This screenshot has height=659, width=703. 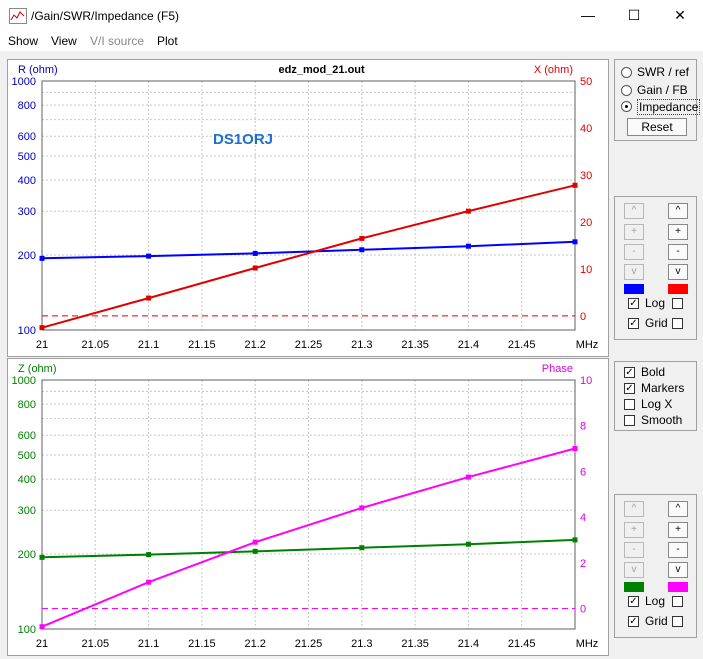 What do you see at coordinates (105, 16) in the screenshot?
I see `window-title: /Gain/SWR/Impedance (F5)` at bounding box center [105, 16].